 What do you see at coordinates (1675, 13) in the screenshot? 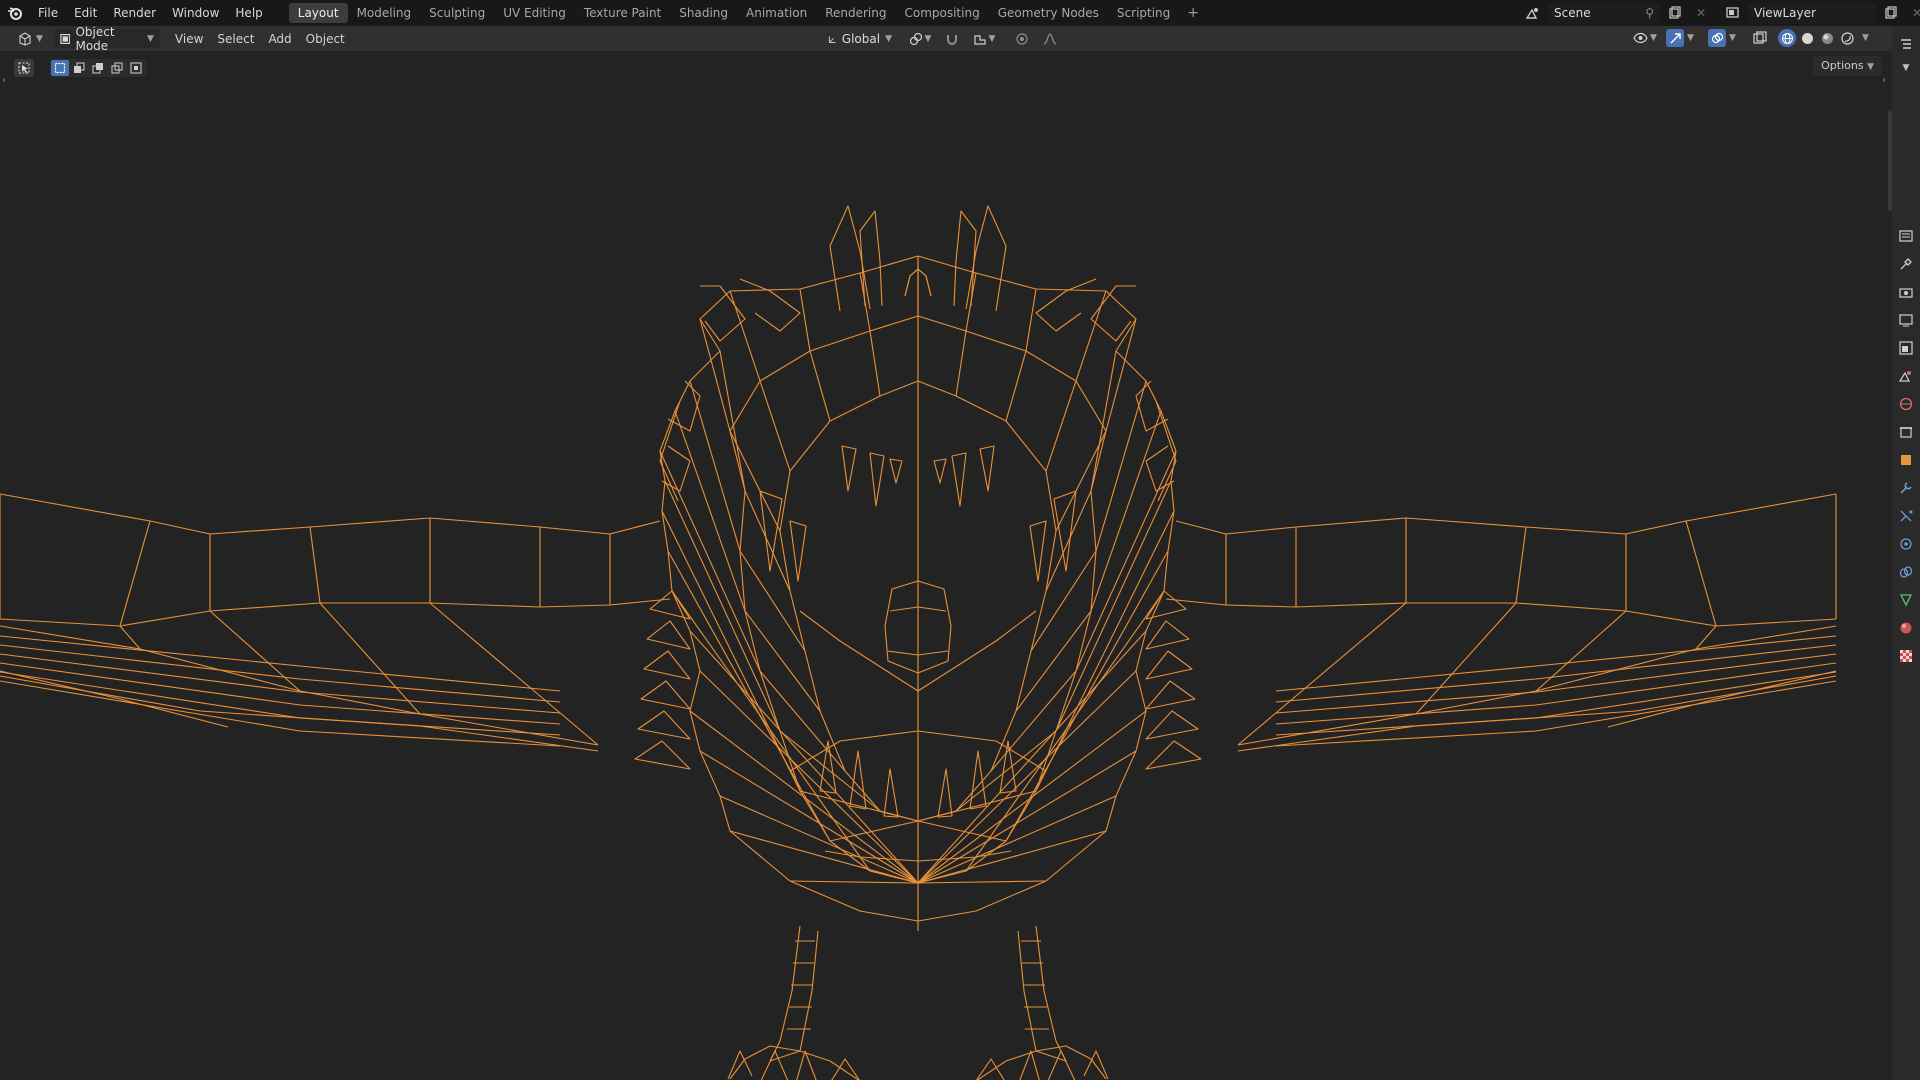
I see `new-scene-icon` at bounding box center [1675, 13].